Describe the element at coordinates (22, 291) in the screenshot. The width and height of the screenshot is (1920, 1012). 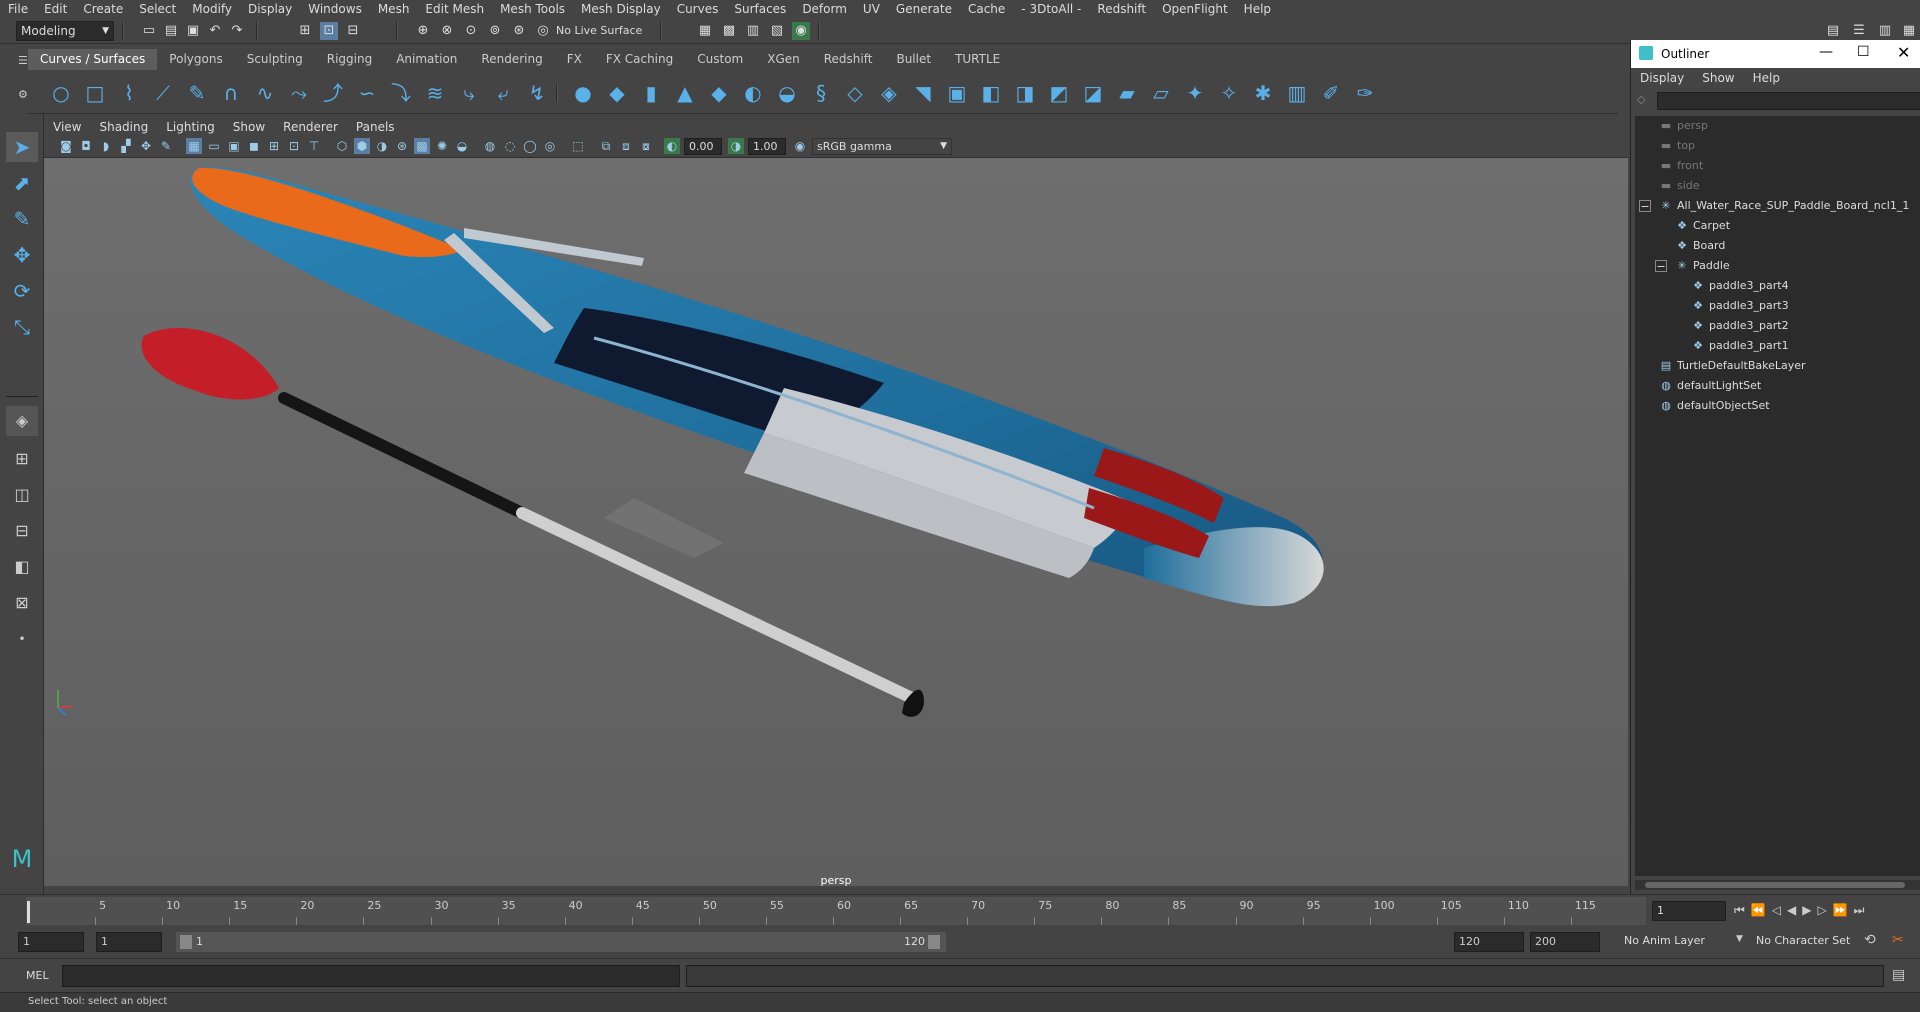
I see `rotate-tool-icon: ⟳` at that location.